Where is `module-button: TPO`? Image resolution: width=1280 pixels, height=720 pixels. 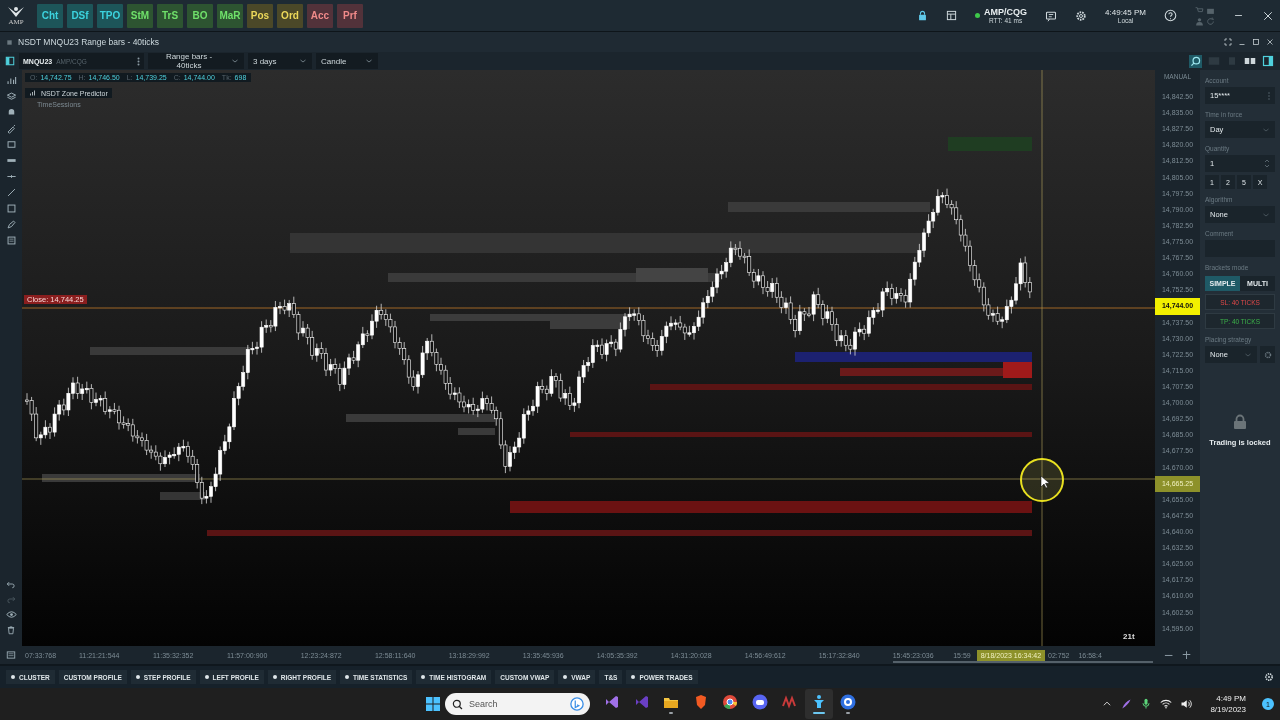 module-button: TPO is located at coordinates (110, 15).